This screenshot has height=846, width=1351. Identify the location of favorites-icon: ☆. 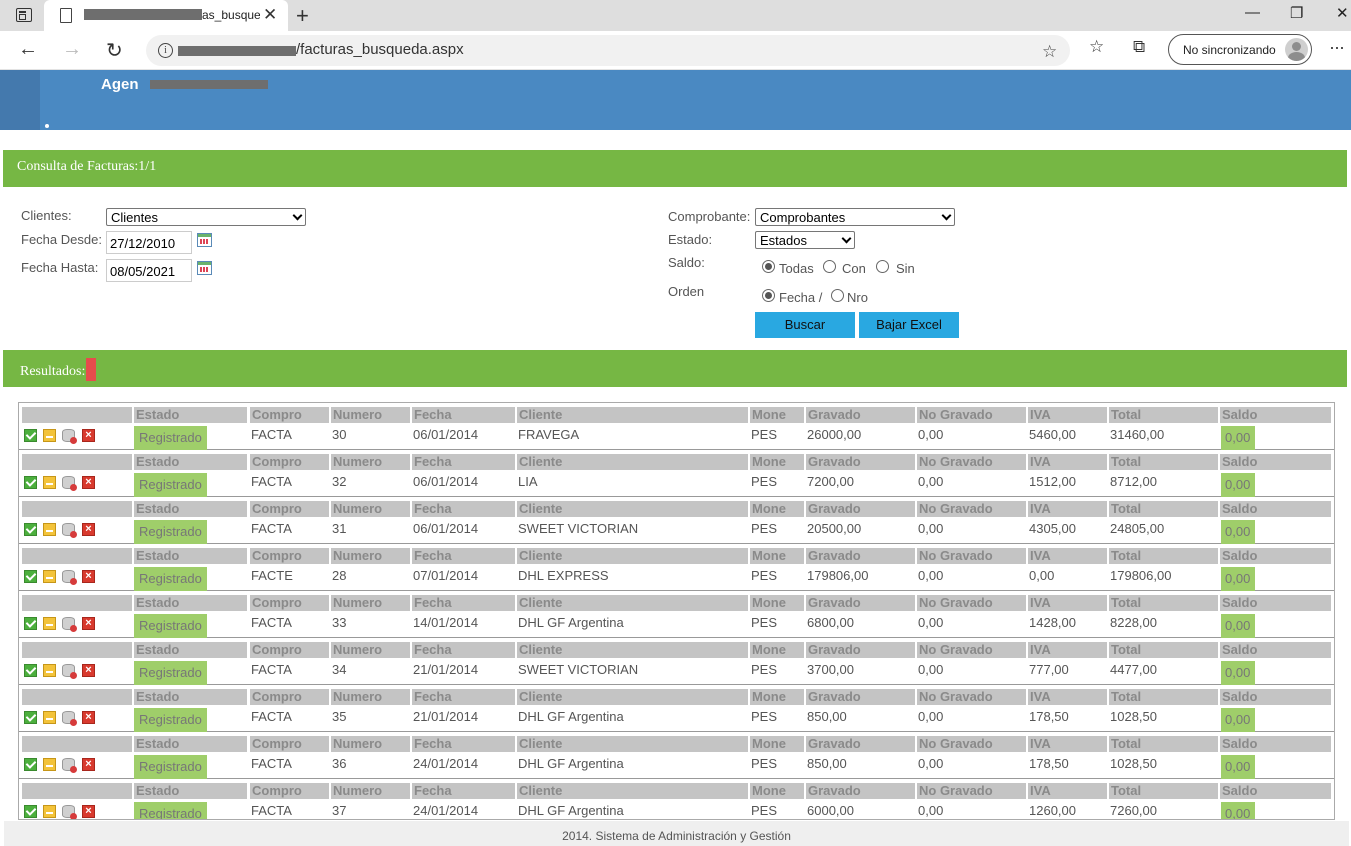
(1096, 47).